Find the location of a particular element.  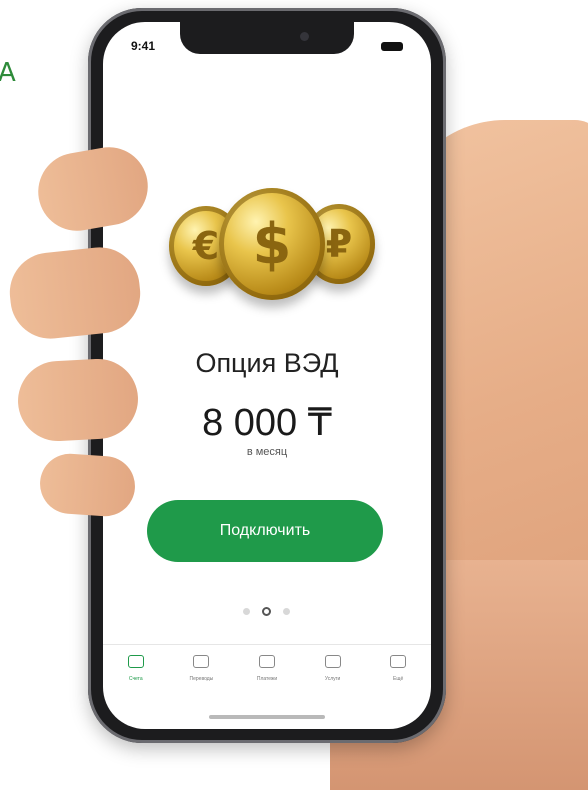

phone-notch is located at coordinates (267, 38).